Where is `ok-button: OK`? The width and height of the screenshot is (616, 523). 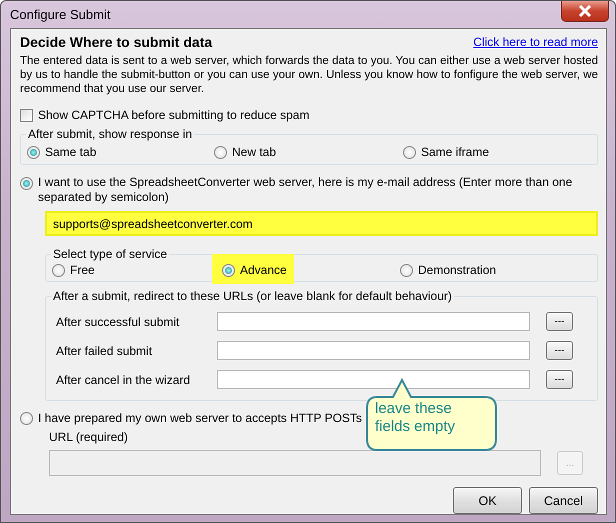 ok-button: OK is located at coordinates (487, 500).